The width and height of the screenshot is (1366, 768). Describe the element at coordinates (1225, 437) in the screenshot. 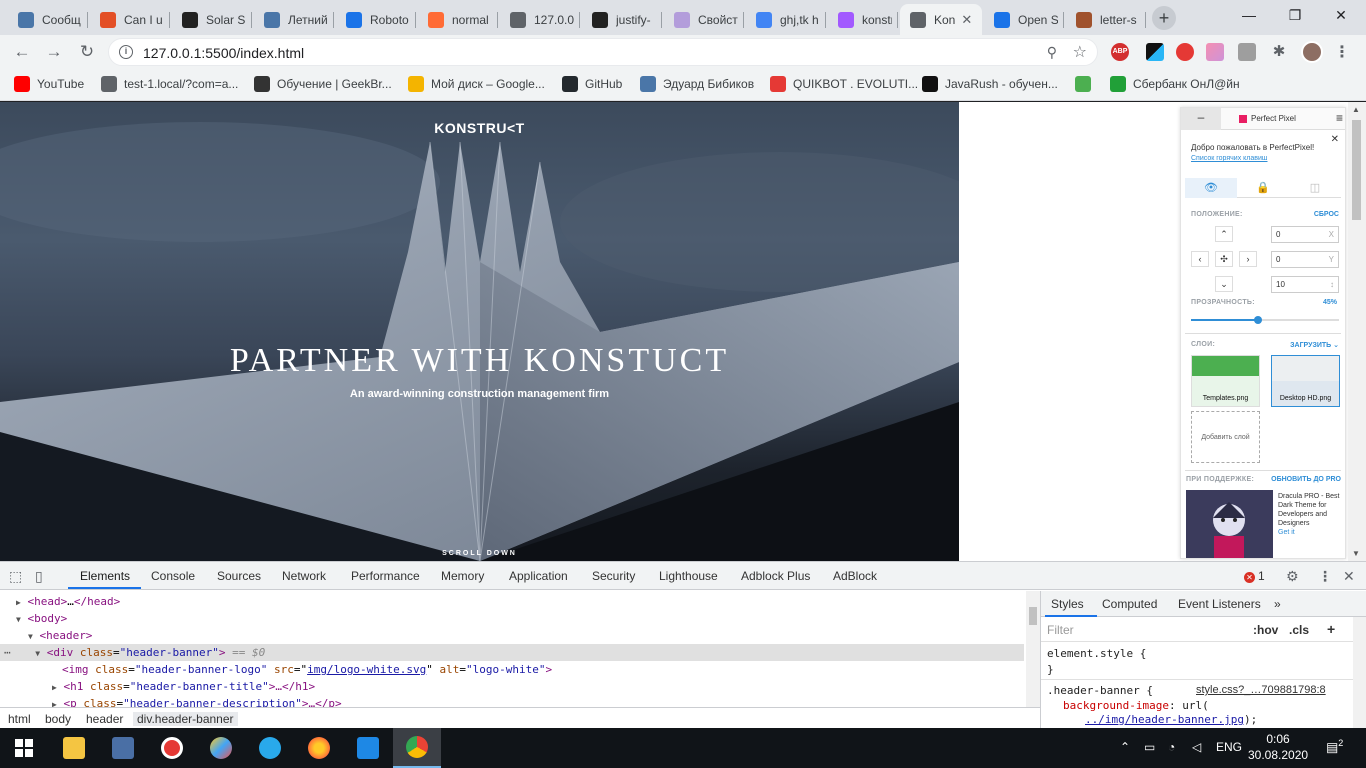

I see `pp-add-layer-button: Добавить слой` at that location.